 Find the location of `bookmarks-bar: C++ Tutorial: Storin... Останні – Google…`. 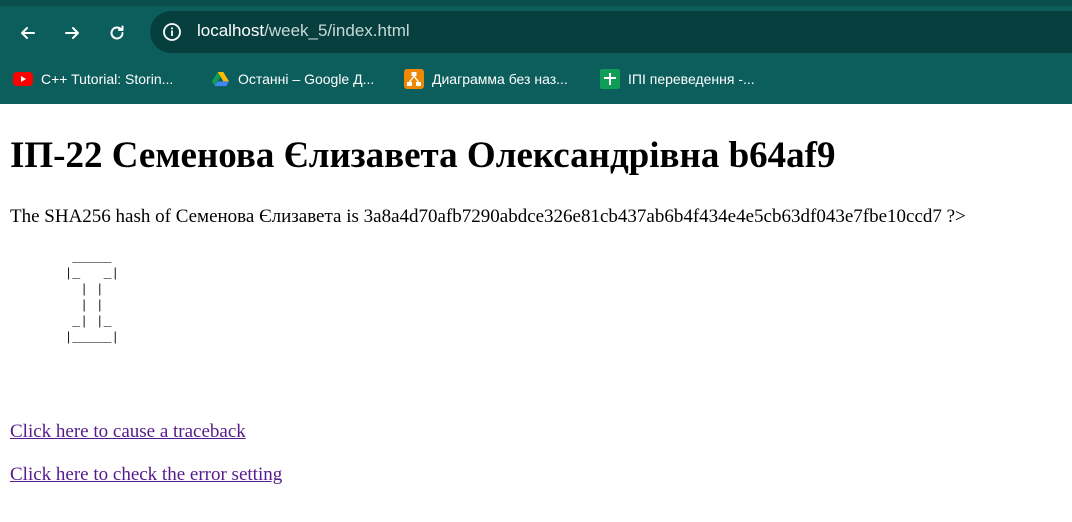

bookmarks-bar: C++ Tutorial: Storin... Останні – Google… is located at coordinates (536, 79).